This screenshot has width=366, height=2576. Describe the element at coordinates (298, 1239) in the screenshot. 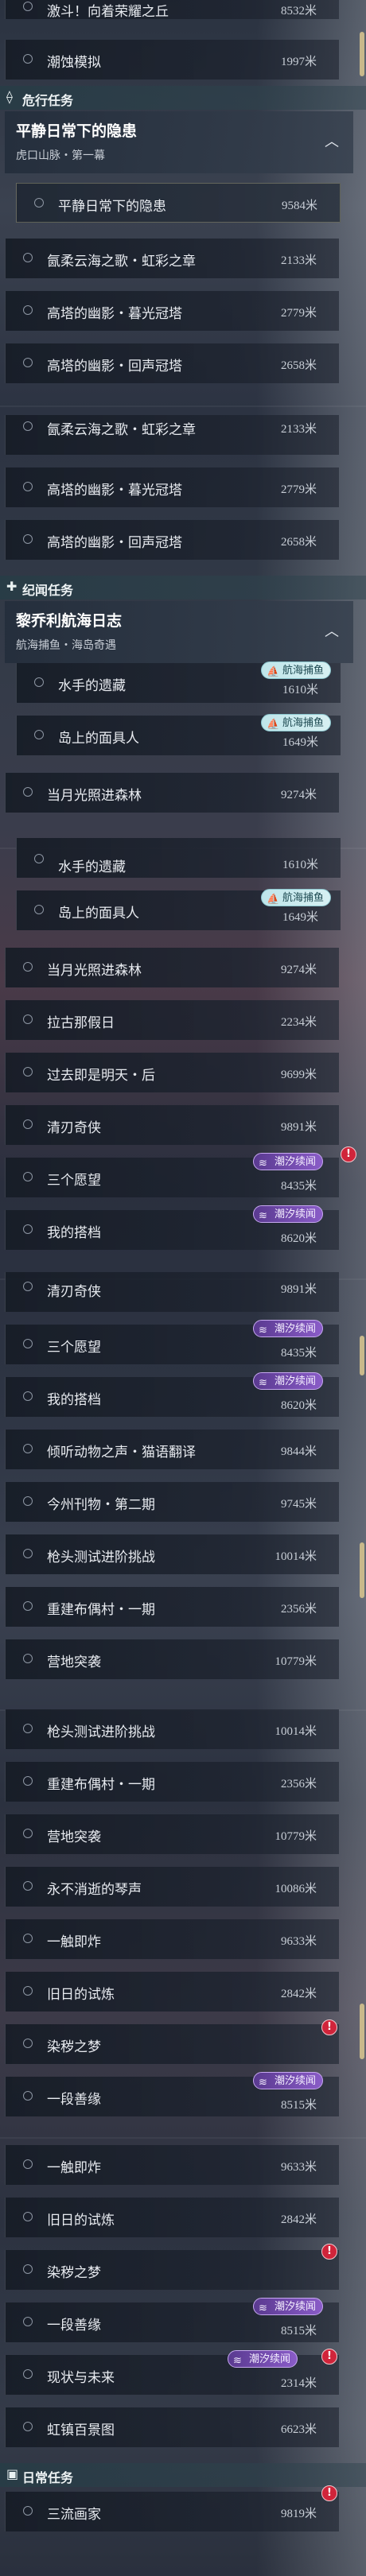

I see `task-distance: 8620米` at that location.